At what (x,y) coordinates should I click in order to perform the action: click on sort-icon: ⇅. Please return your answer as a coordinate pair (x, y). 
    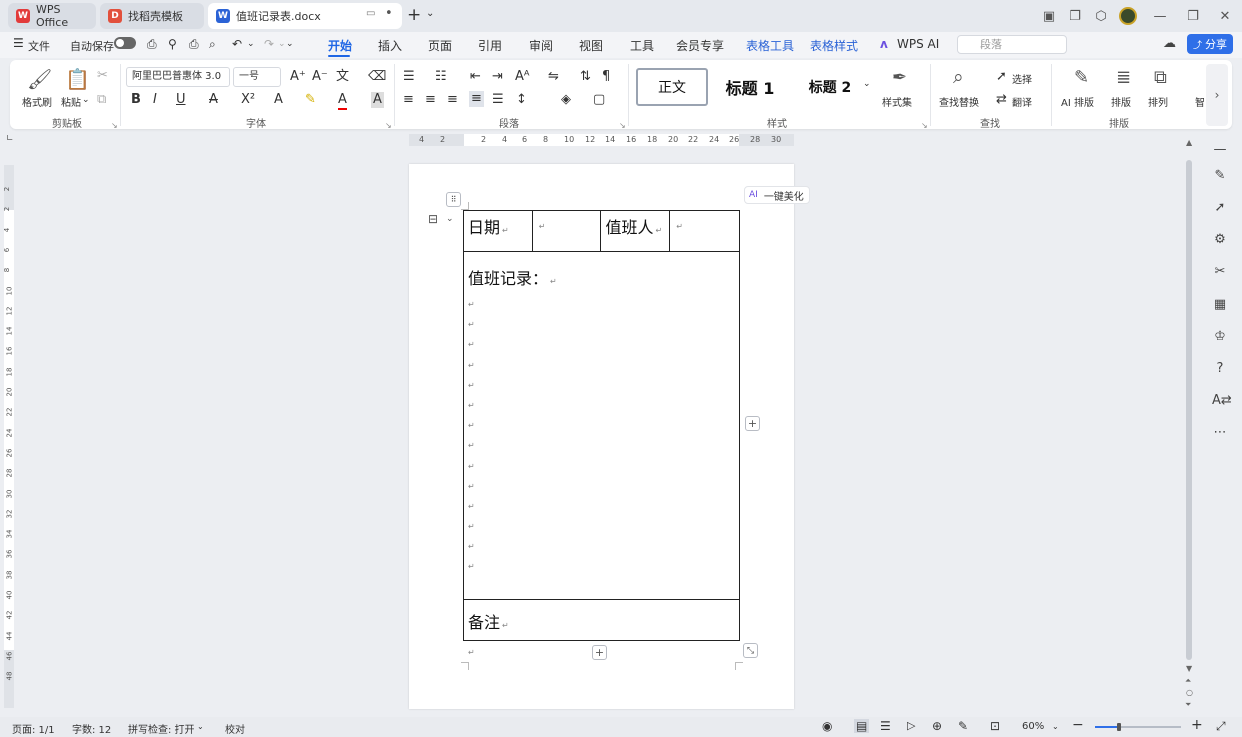
    Looking at the image, I should click on (585, 77).